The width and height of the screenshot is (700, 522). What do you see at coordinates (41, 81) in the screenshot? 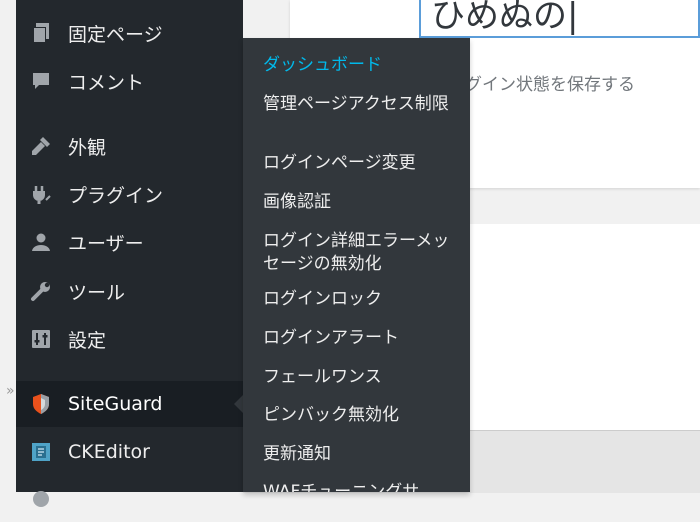
I see `comment-icon` at bounding box center [41, 81].